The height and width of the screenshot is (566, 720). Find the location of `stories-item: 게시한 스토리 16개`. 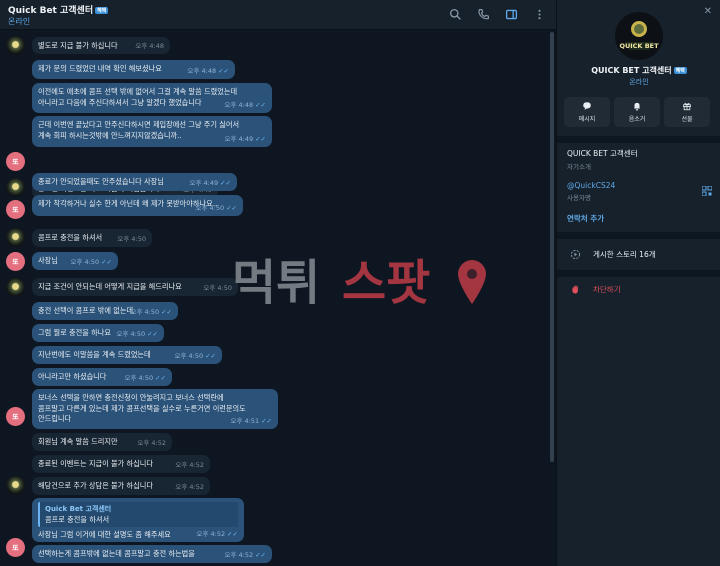

stories-item: 게시한 스토리 16개 is located at coordinates (638, 254).